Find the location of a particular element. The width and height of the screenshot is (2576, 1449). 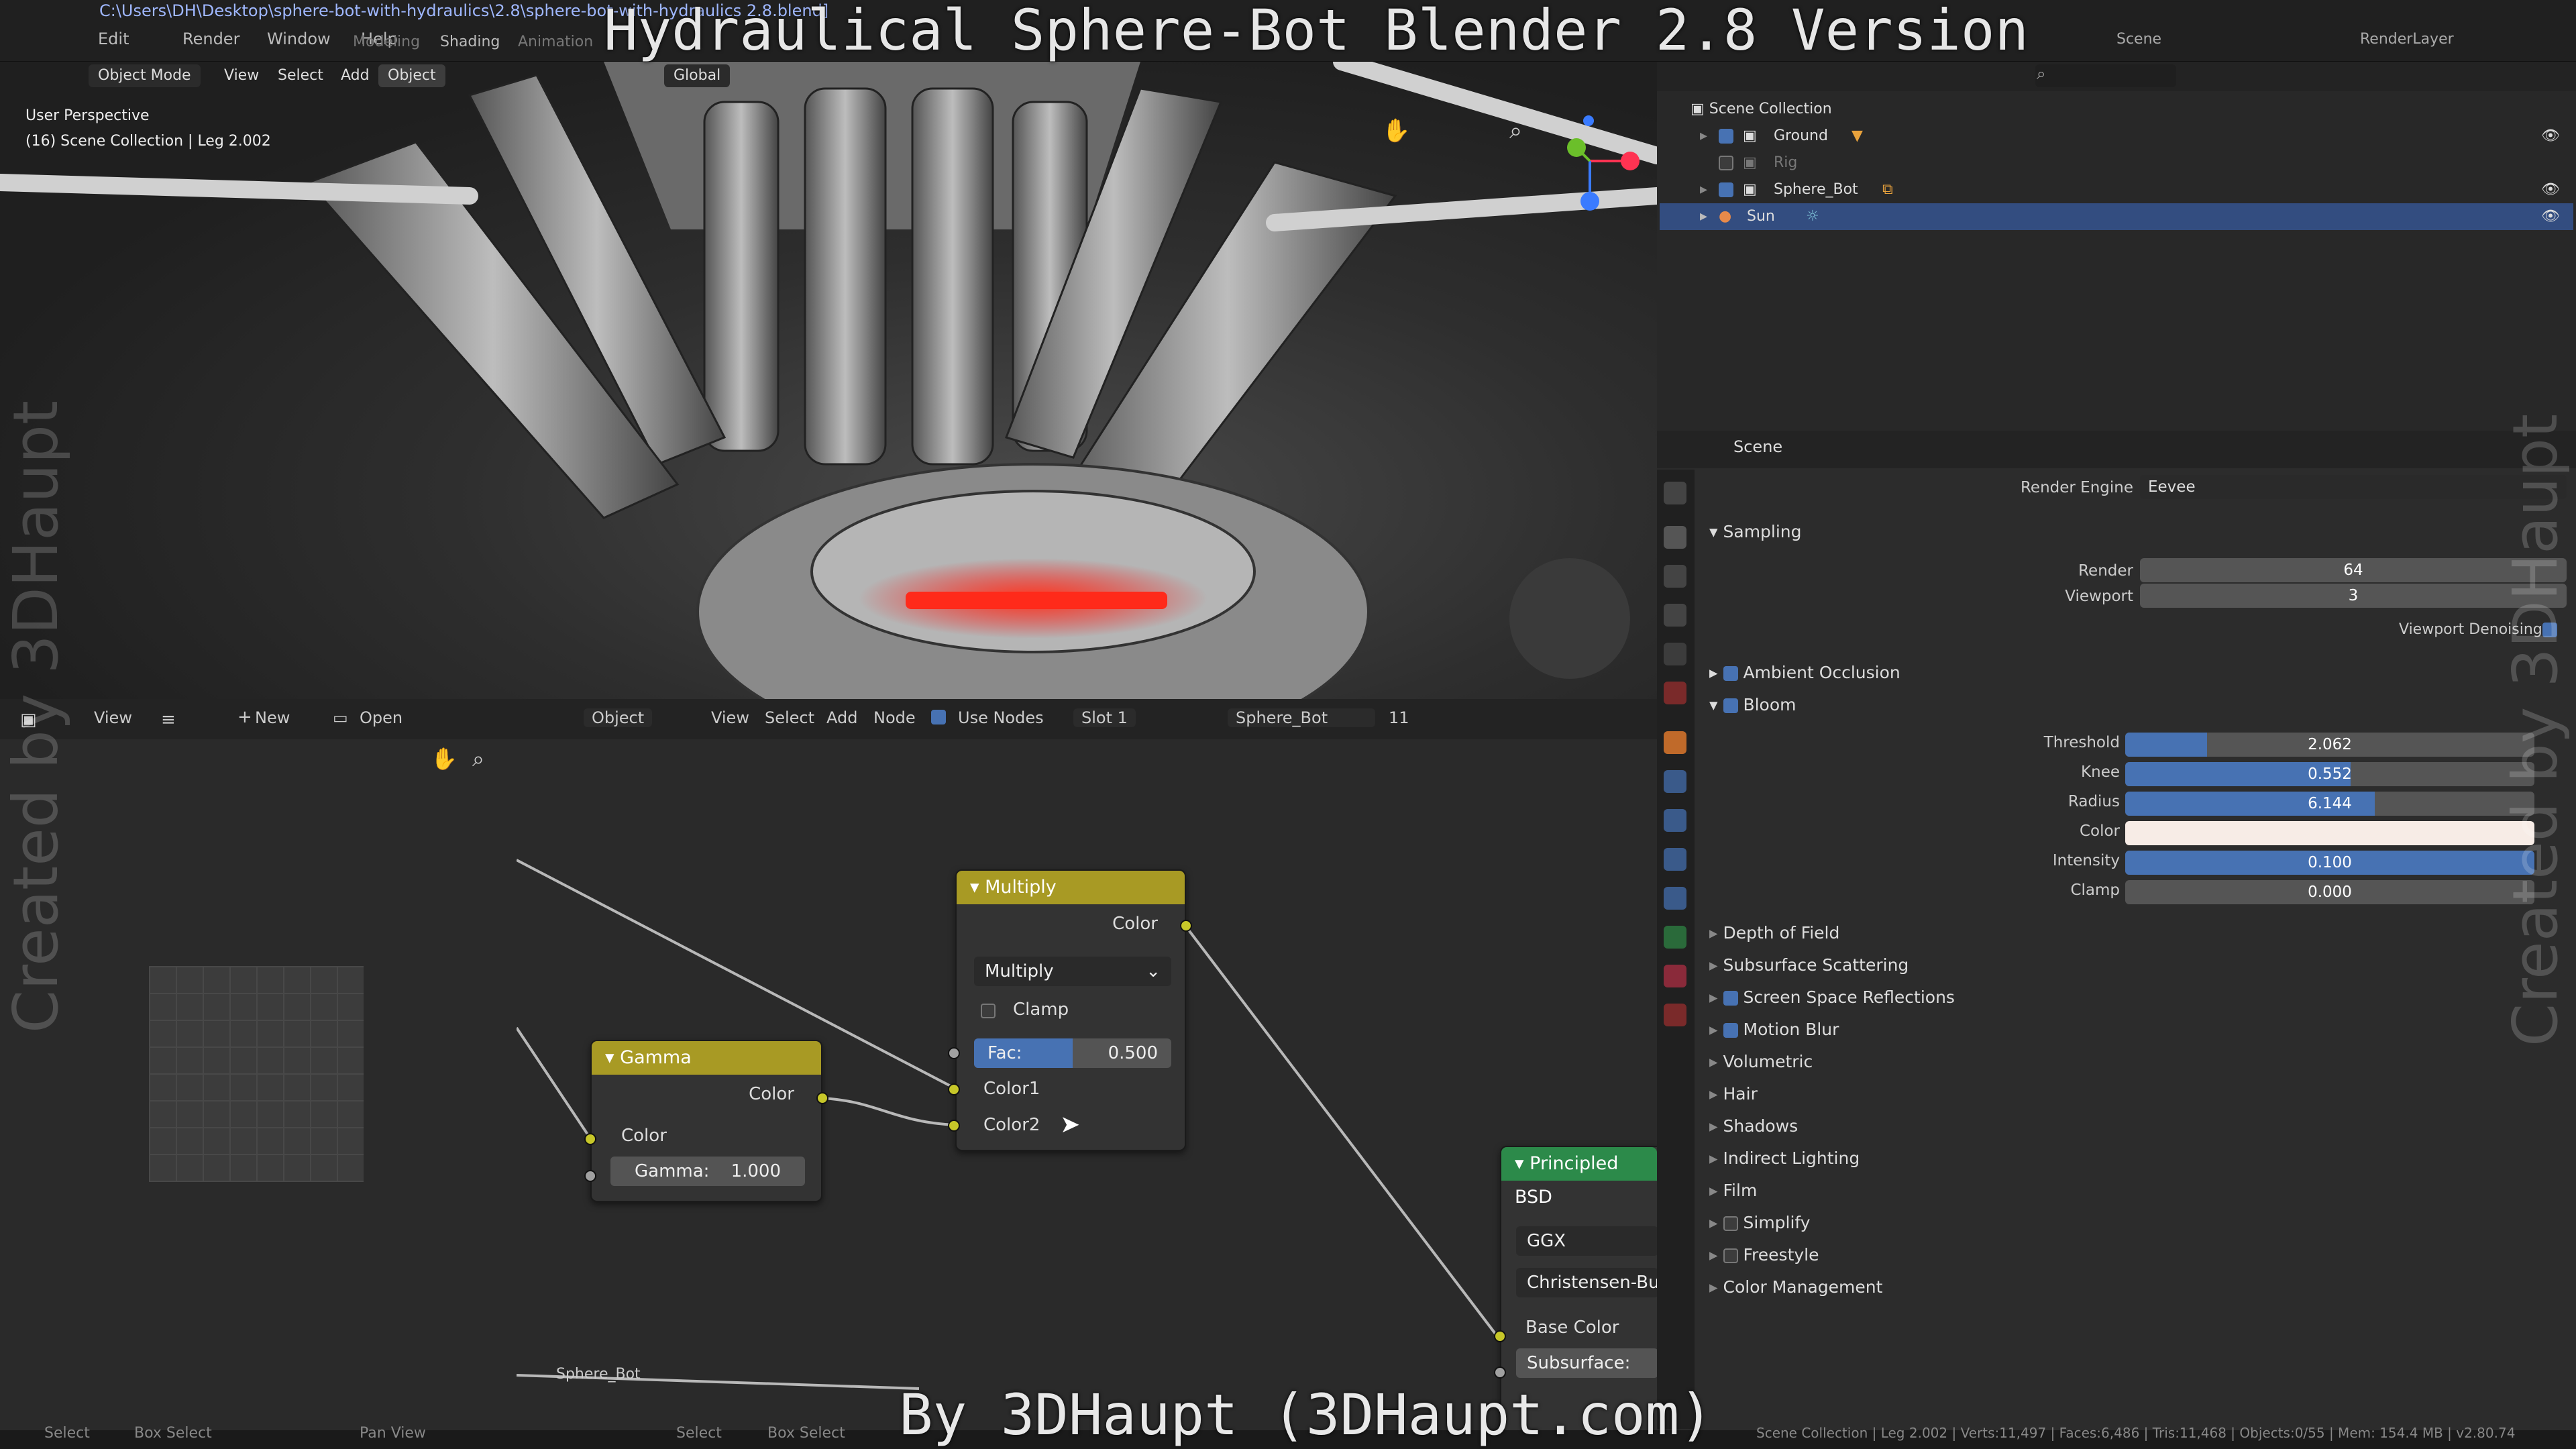

scene-tab-icon is located at coordinates (1675, 654).